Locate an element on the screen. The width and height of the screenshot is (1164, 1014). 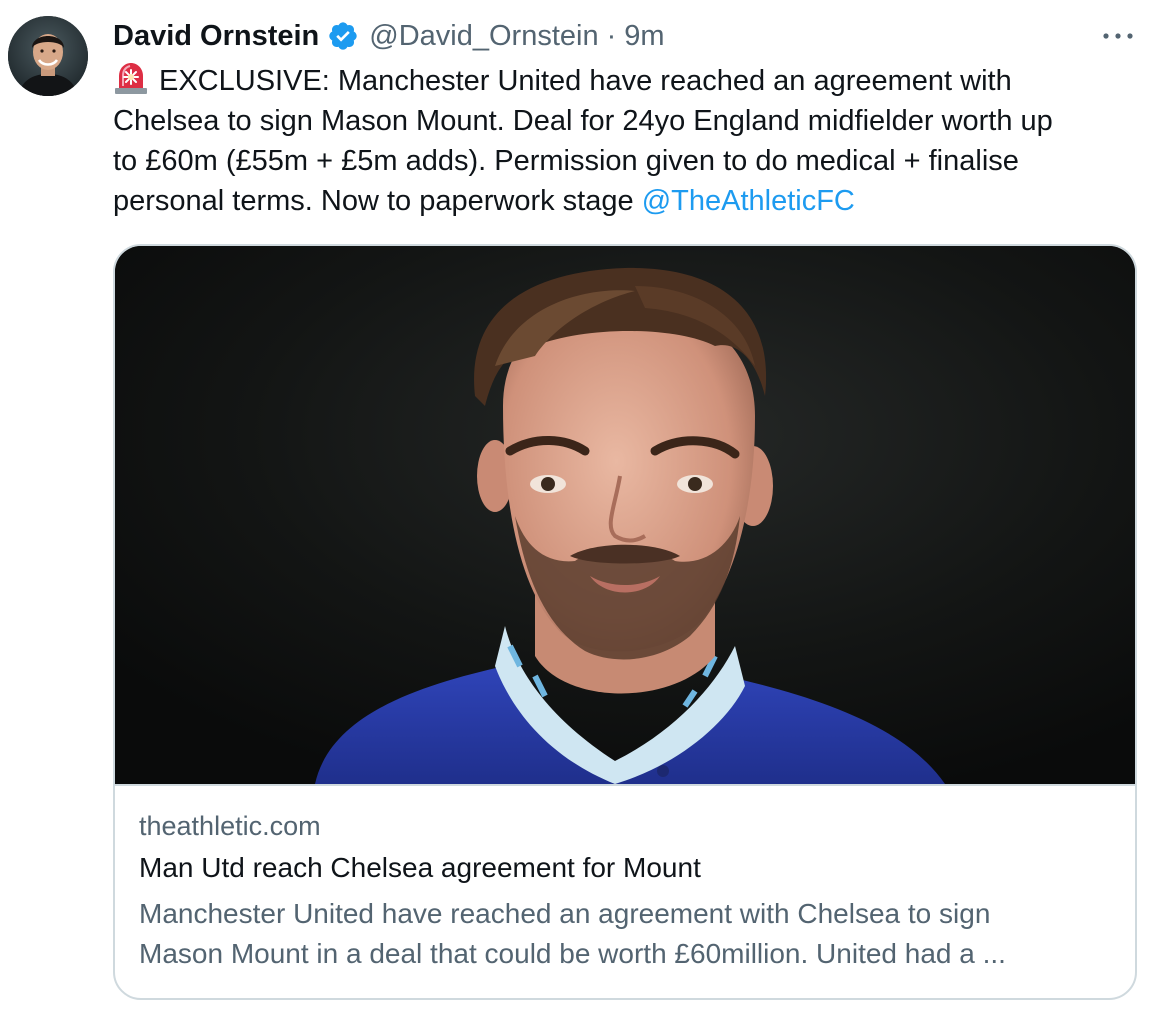
more-horizontal-icon is located at coordinates (1118, 36).